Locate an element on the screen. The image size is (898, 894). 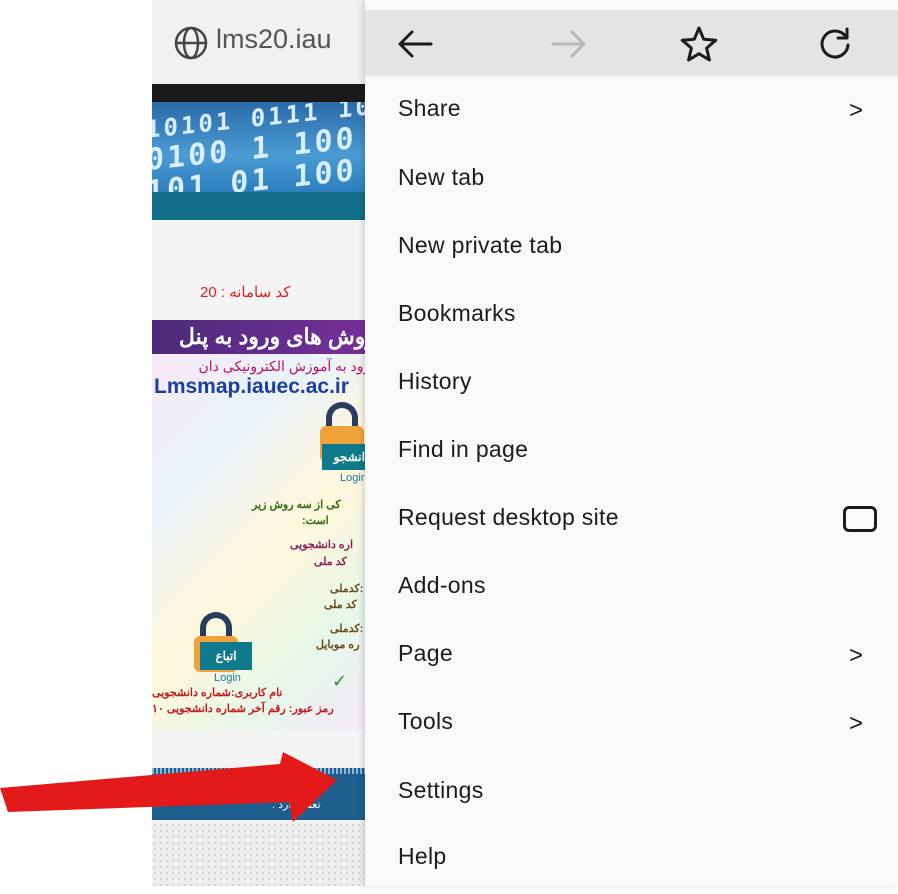
poster-subtitle: ورود به آموزش الکترونیکی دان is located at coordinates (287, 366).